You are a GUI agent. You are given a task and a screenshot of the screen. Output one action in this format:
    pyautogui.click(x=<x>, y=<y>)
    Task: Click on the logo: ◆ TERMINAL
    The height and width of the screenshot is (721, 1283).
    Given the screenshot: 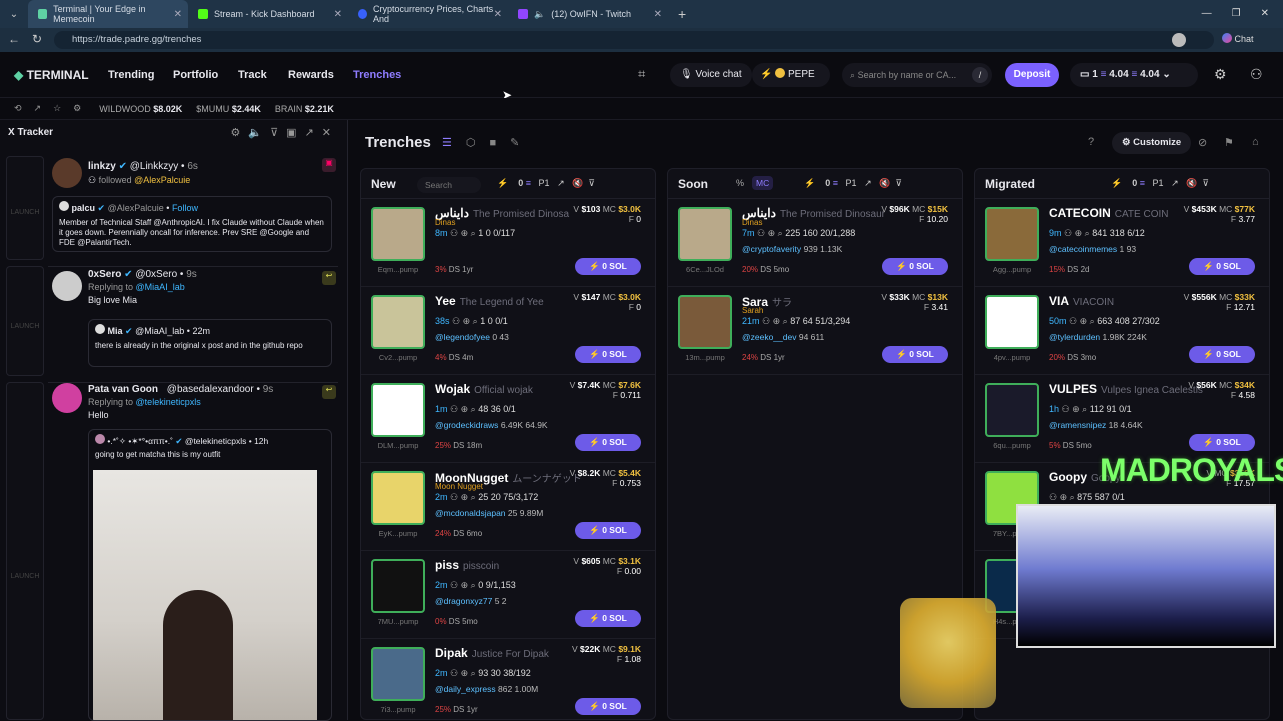 What is the action you would take?
    pyautogui.click(x=51, y=75)
    